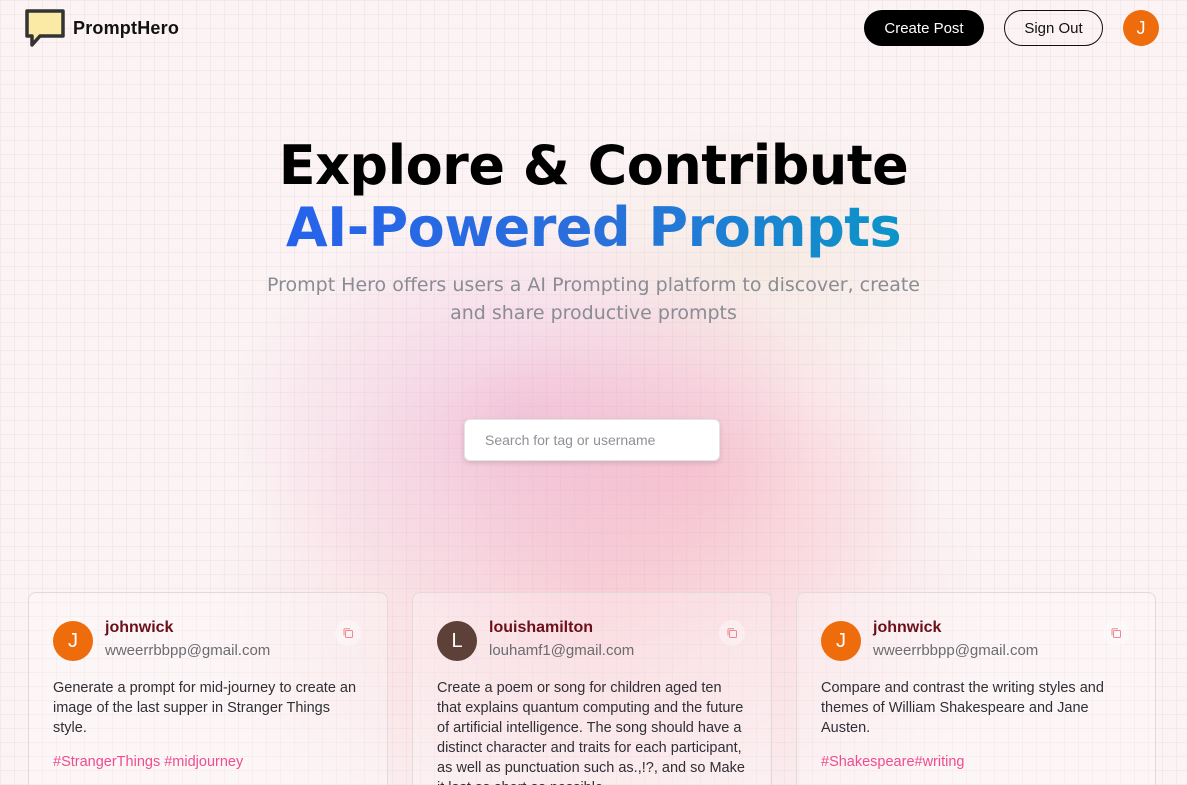 The image size is (1187, 785). What do you see at coordinates (45, 28) in the screenshot?
I see `chat-bubble-logo-icon` at bounding box center [45, 28].